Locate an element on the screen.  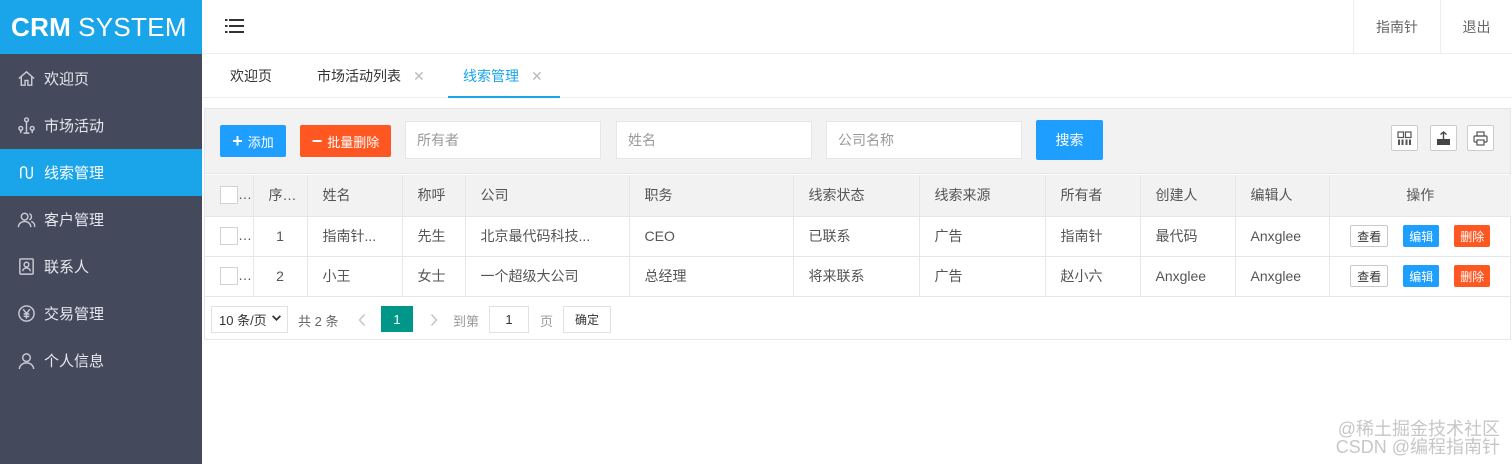
sidebar-item-contacts: 联系人 is located at coordinates (101, 266).